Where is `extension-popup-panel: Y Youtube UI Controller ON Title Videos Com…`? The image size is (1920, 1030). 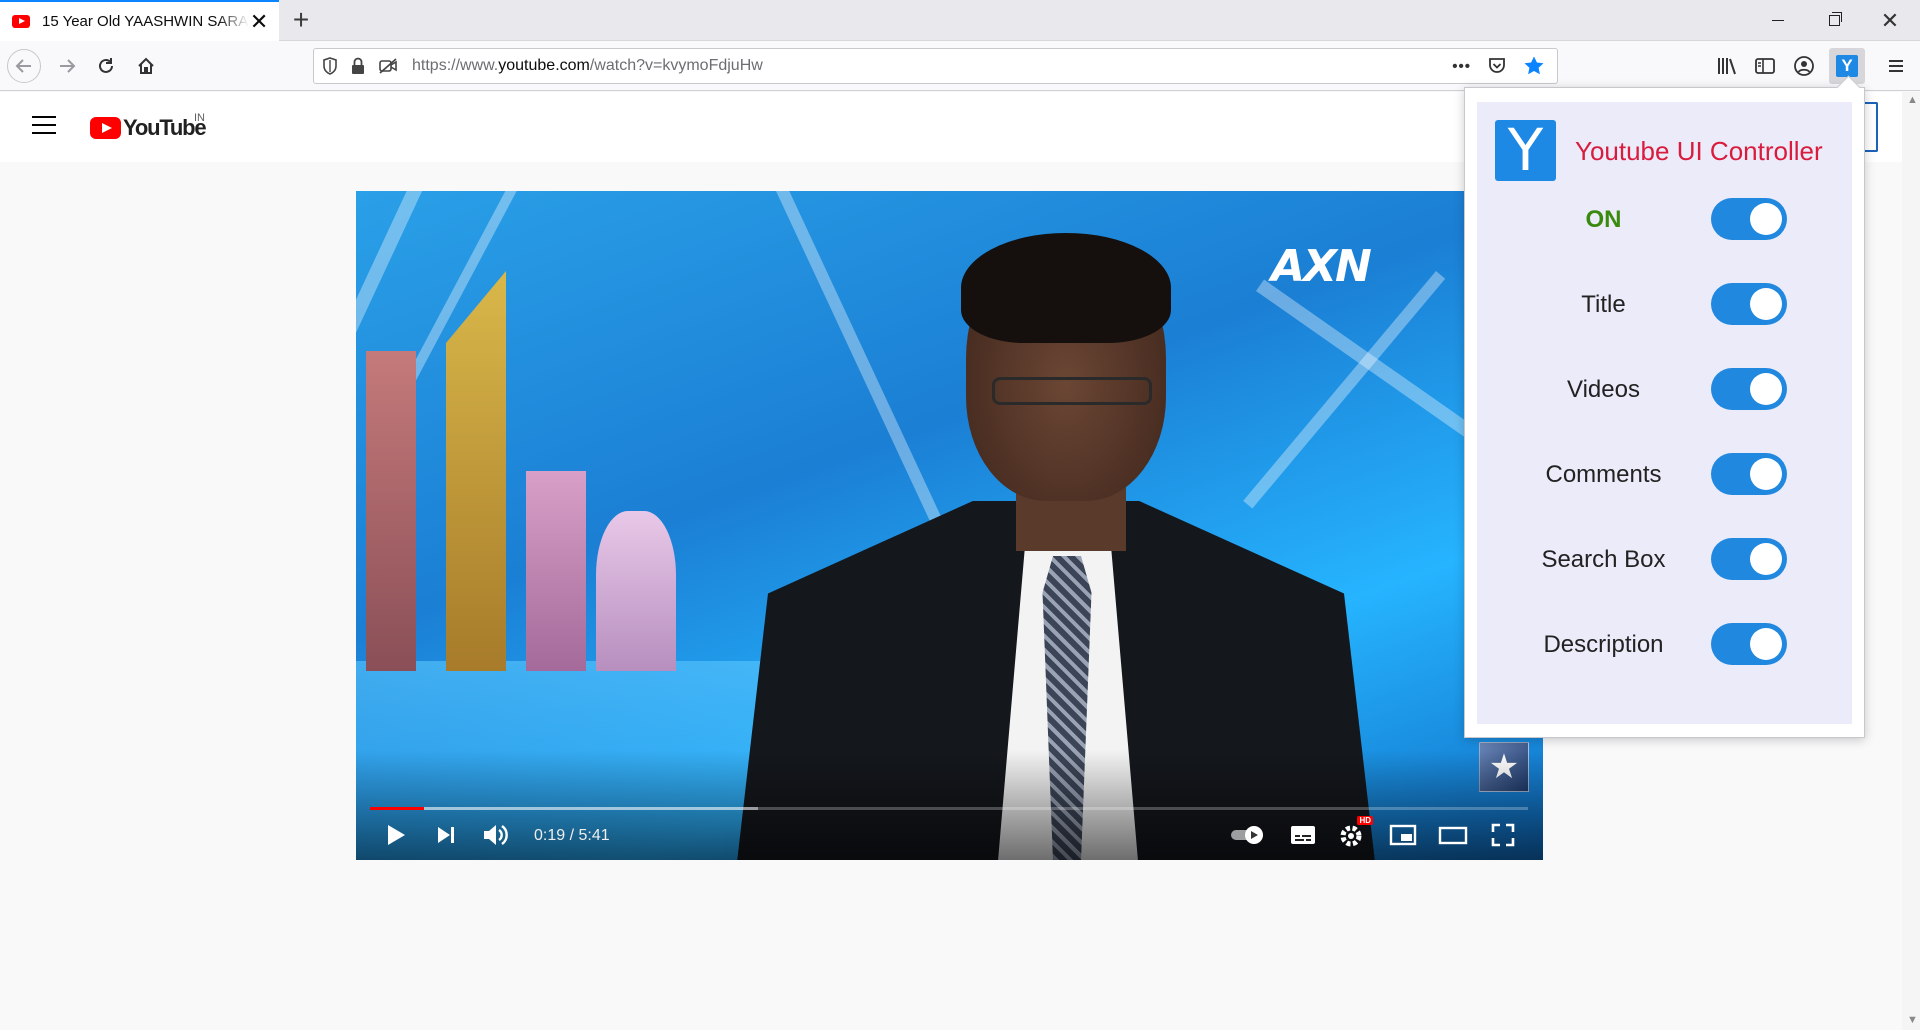
extension-popup-panel: Y Youtube UI Controller ON Title Videos Com… is located at coordinates (1664, 413).